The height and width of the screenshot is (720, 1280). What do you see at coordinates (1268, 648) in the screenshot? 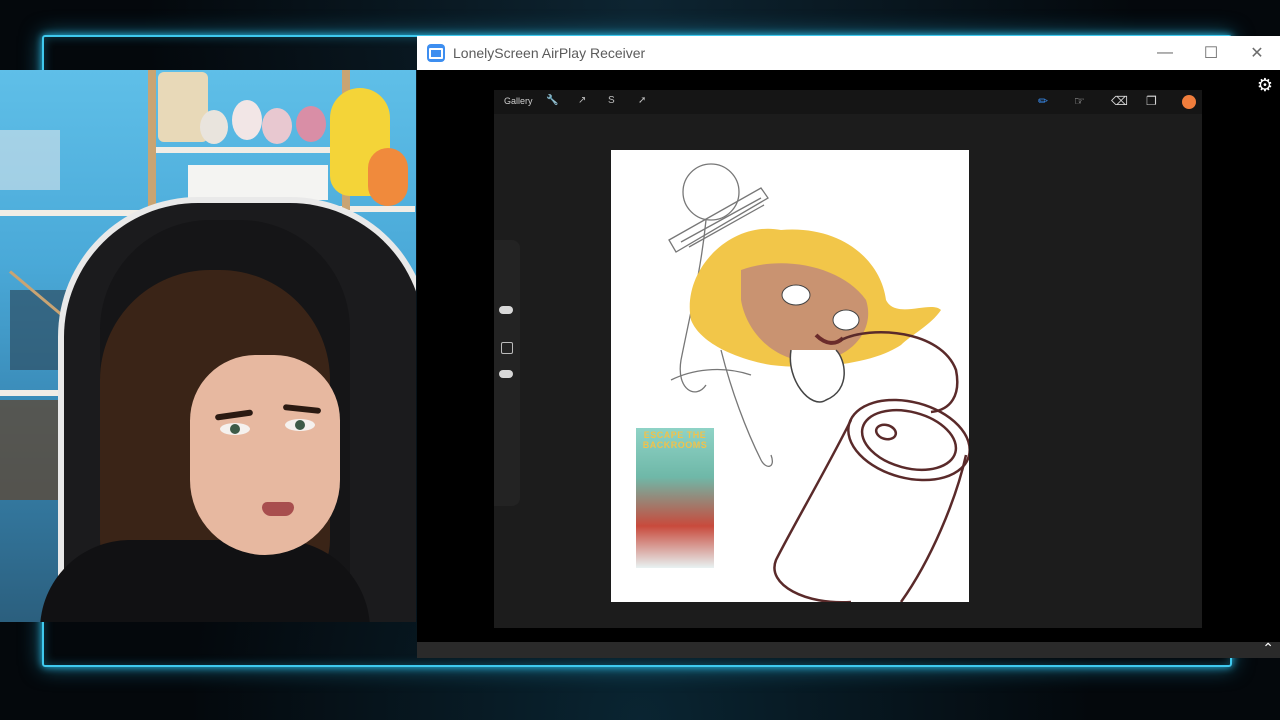
I see `chevron-up-icon: ⌃` at bounding box center [1268, 648].